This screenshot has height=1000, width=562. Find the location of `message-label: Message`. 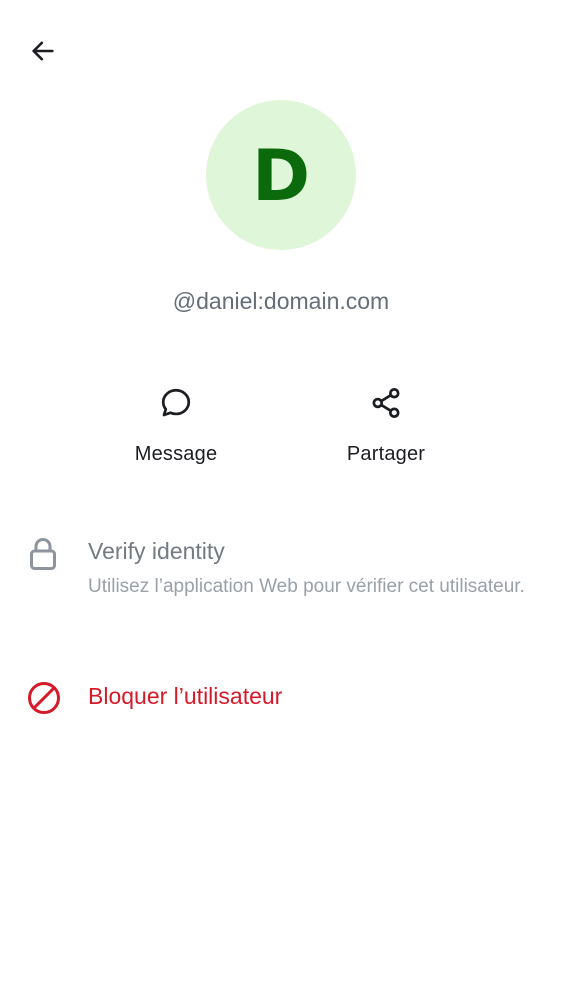

message-label: Message is located at coordinates (176, 454).